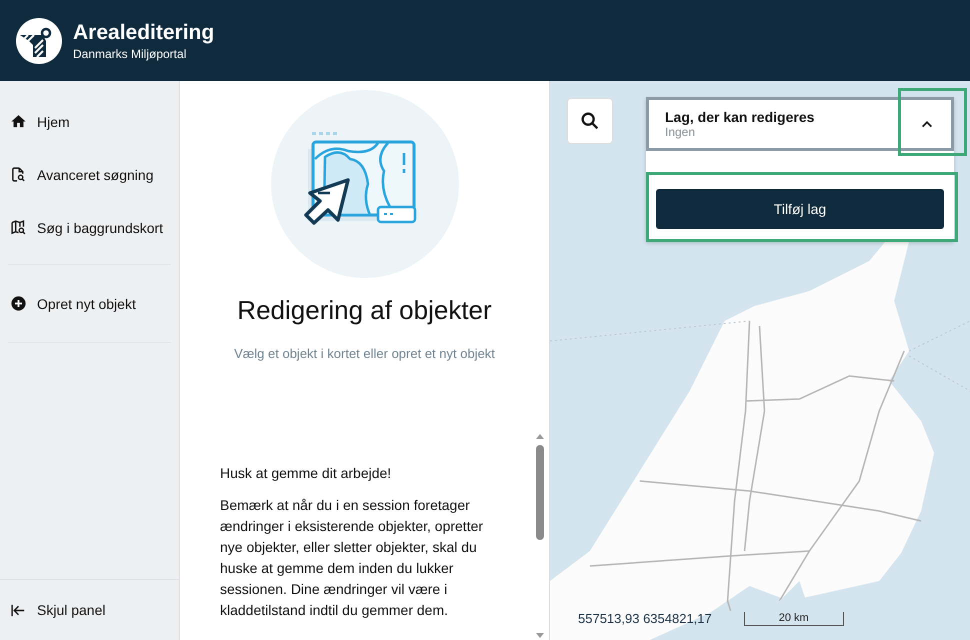  I want to click on add-circle-icon, so click(18, 303).